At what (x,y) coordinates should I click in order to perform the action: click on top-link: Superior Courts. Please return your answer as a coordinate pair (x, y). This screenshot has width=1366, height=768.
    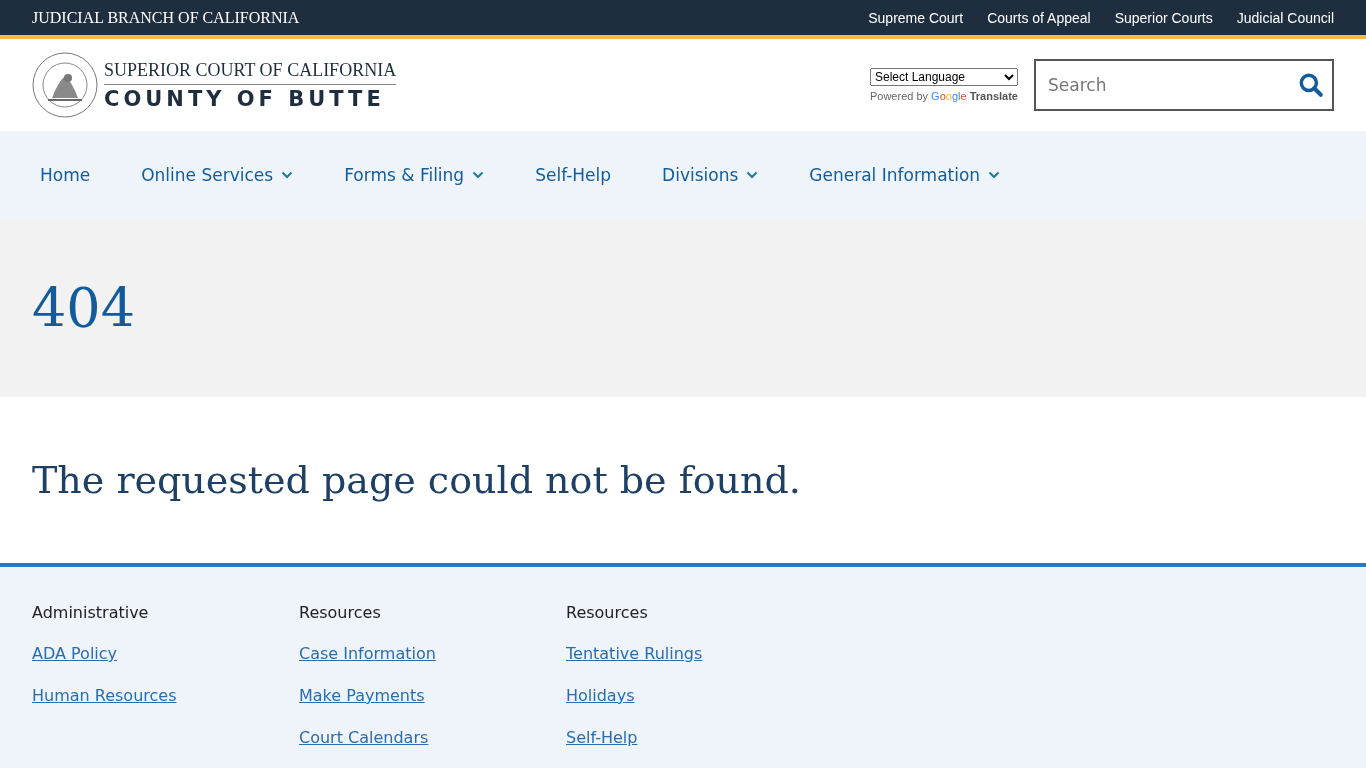
    Looking at the image, I should click on (1163, 17).